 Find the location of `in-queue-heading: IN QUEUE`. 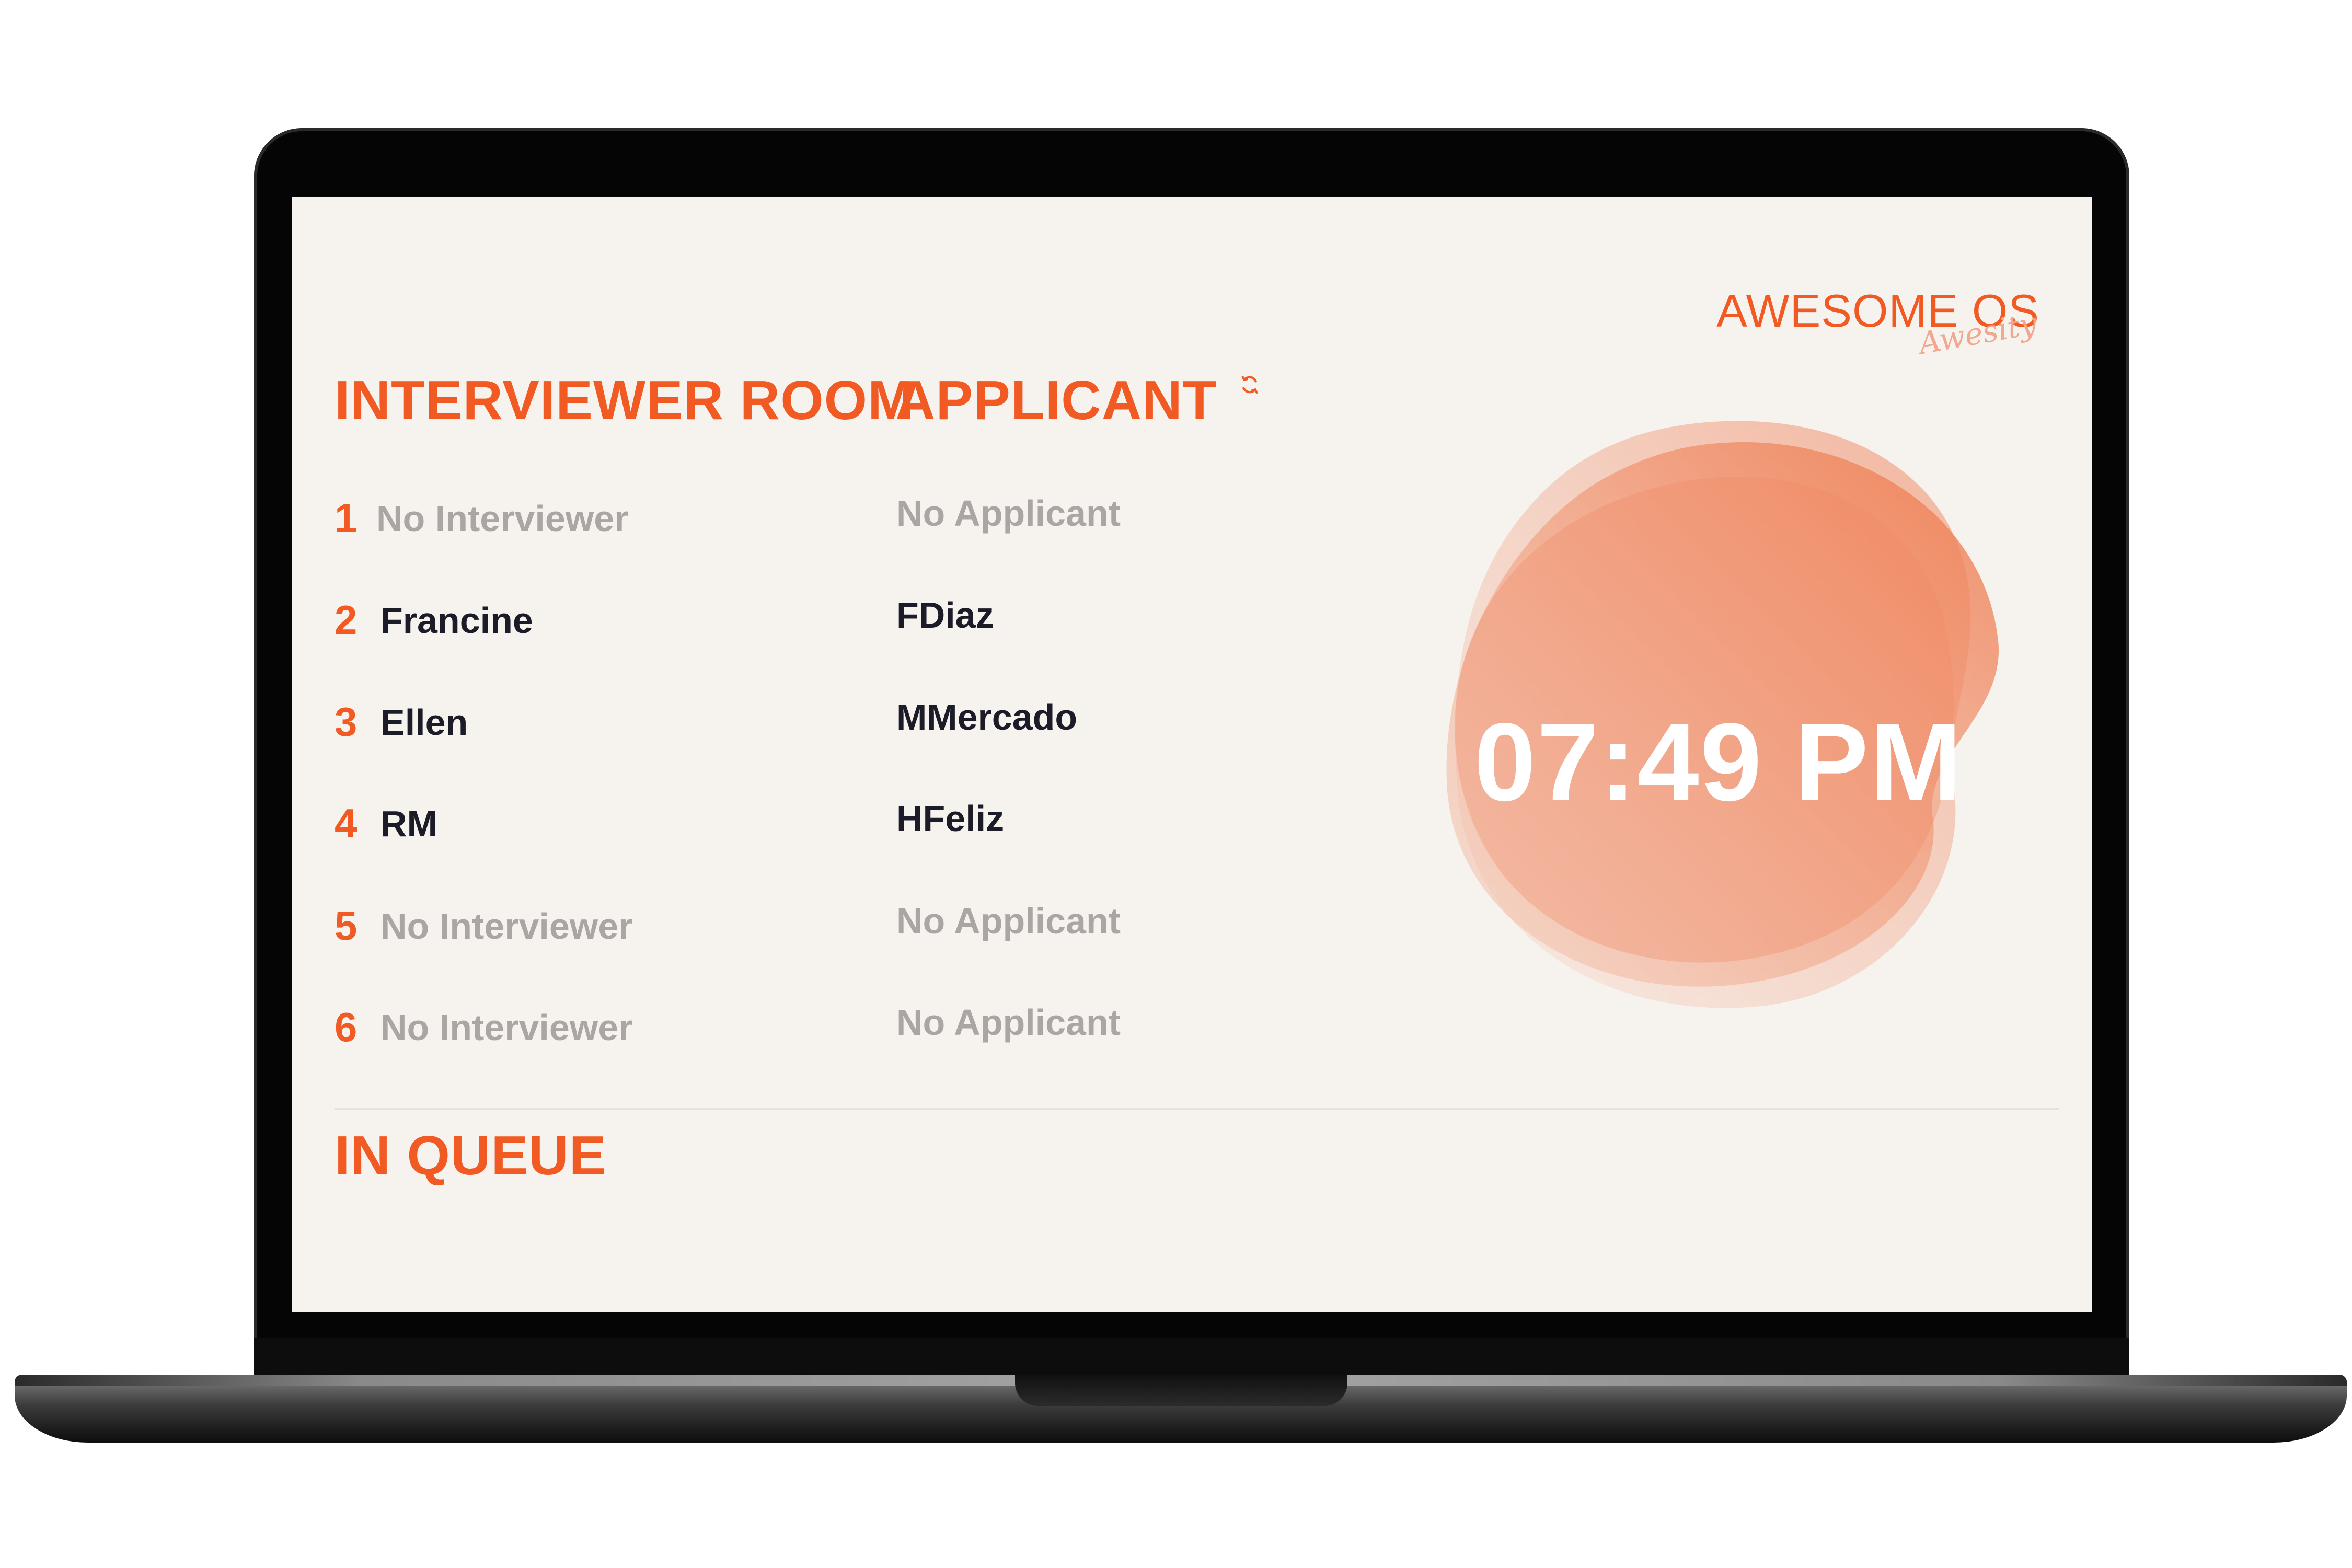

in-queue-heading: IN QUEUE is located at coordinates (471, 1155).